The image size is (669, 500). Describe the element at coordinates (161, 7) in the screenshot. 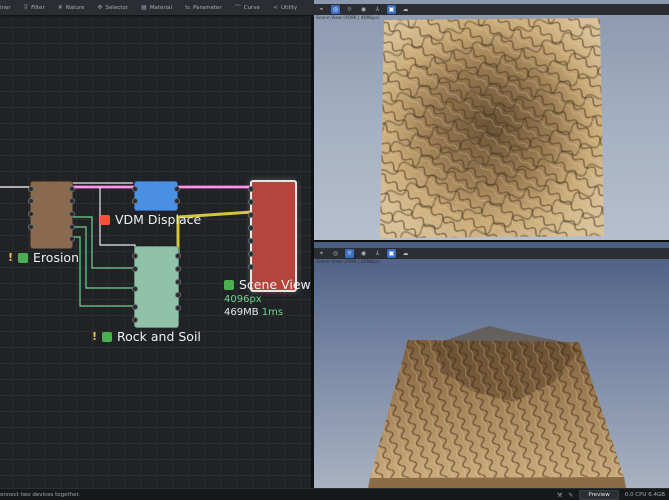

I see `toolbar-label-material: Material` at that location.